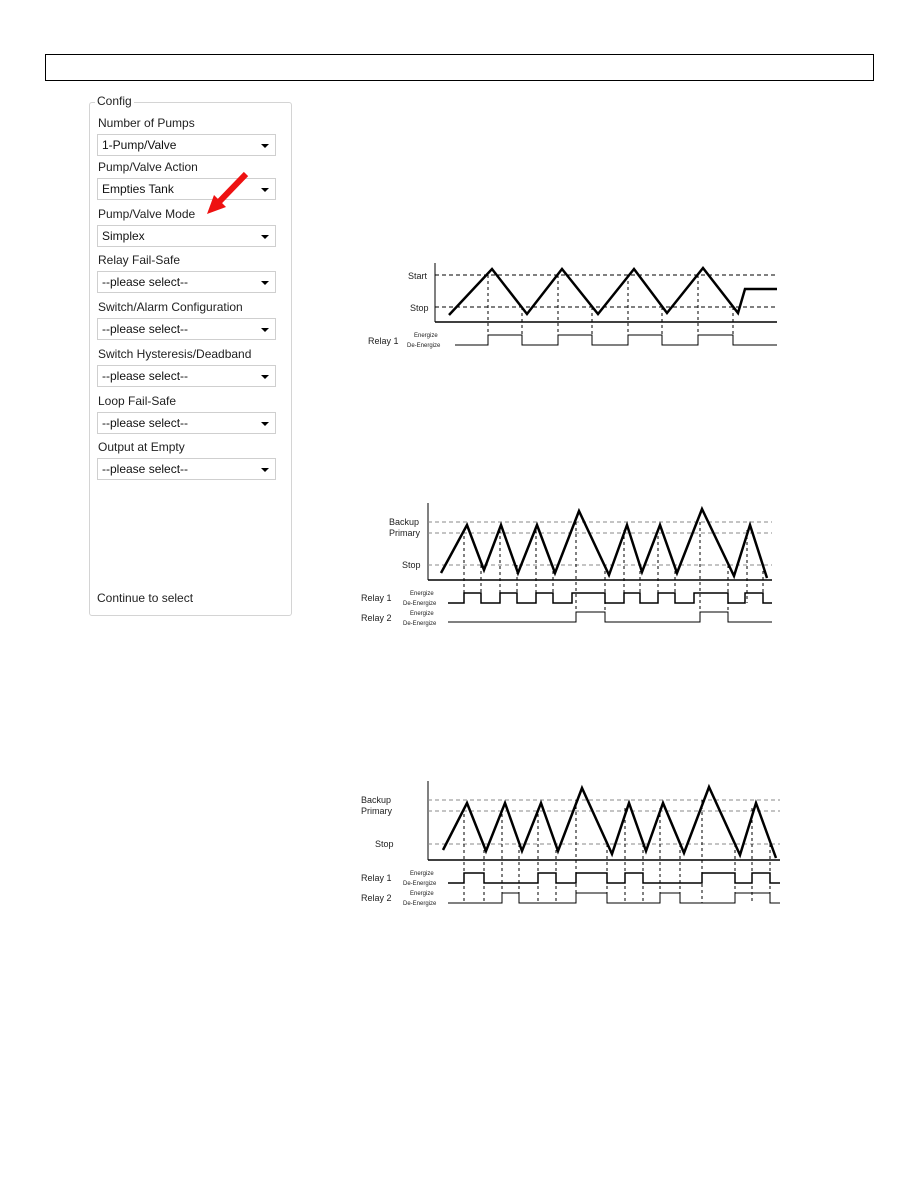 The width and height of the screenshot is (918, 1188). What do you see at coordinates (605, 304) in the screenshot?
I see `simplex-diagram` at bounding box center [605, 304].